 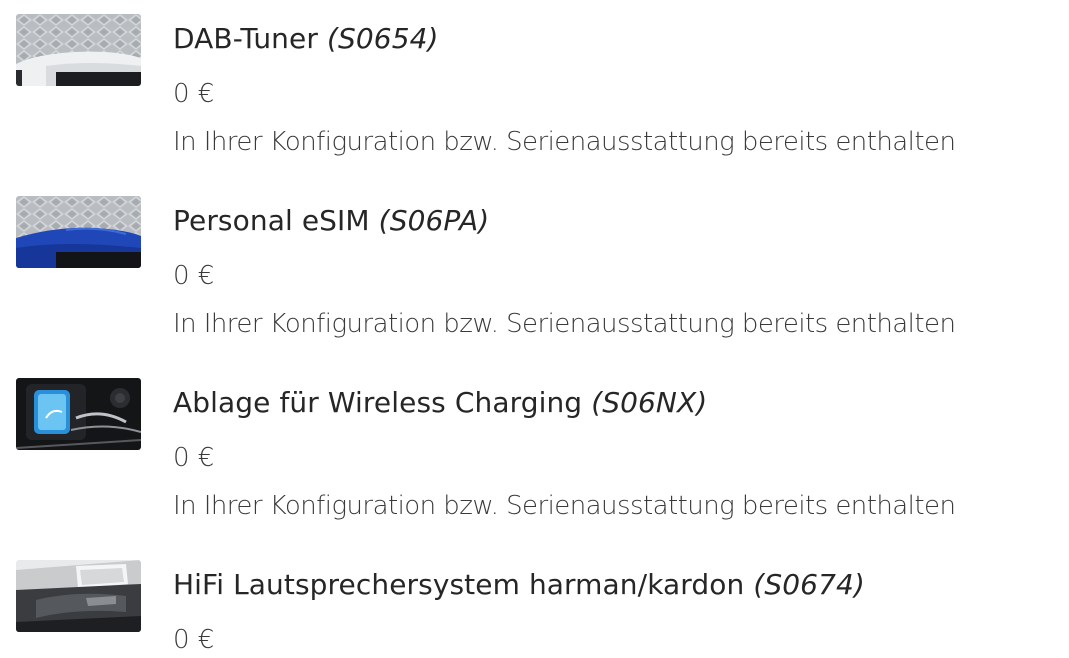 I want to click on car-roof-white-thumbnail, so click(x=78, y=50).